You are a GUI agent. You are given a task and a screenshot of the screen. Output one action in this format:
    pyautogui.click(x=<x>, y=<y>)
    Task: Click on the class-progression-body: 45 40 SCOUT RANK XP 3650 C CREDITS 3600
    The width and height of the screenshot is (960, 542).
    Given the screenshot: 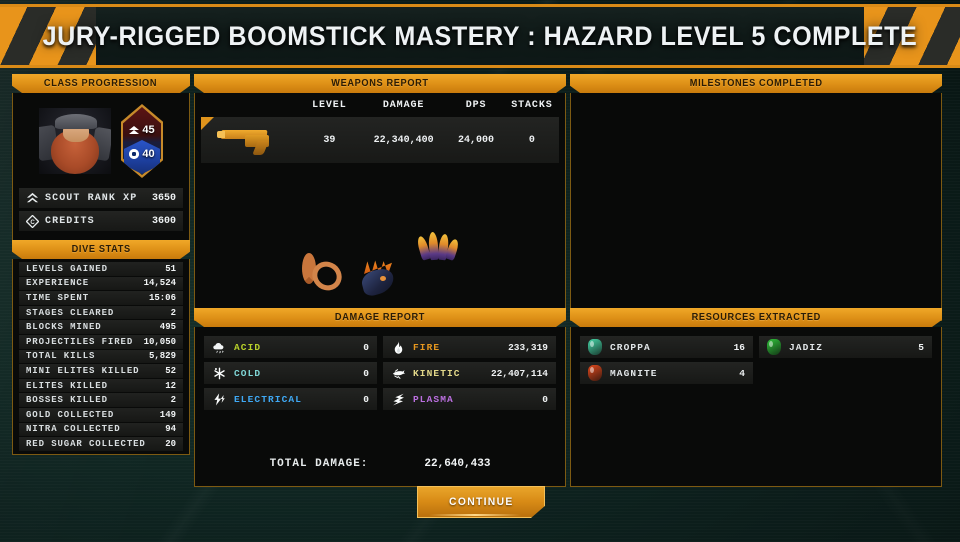 What is the action you would take?
    pyautogui.click(x=101, y=169)
    